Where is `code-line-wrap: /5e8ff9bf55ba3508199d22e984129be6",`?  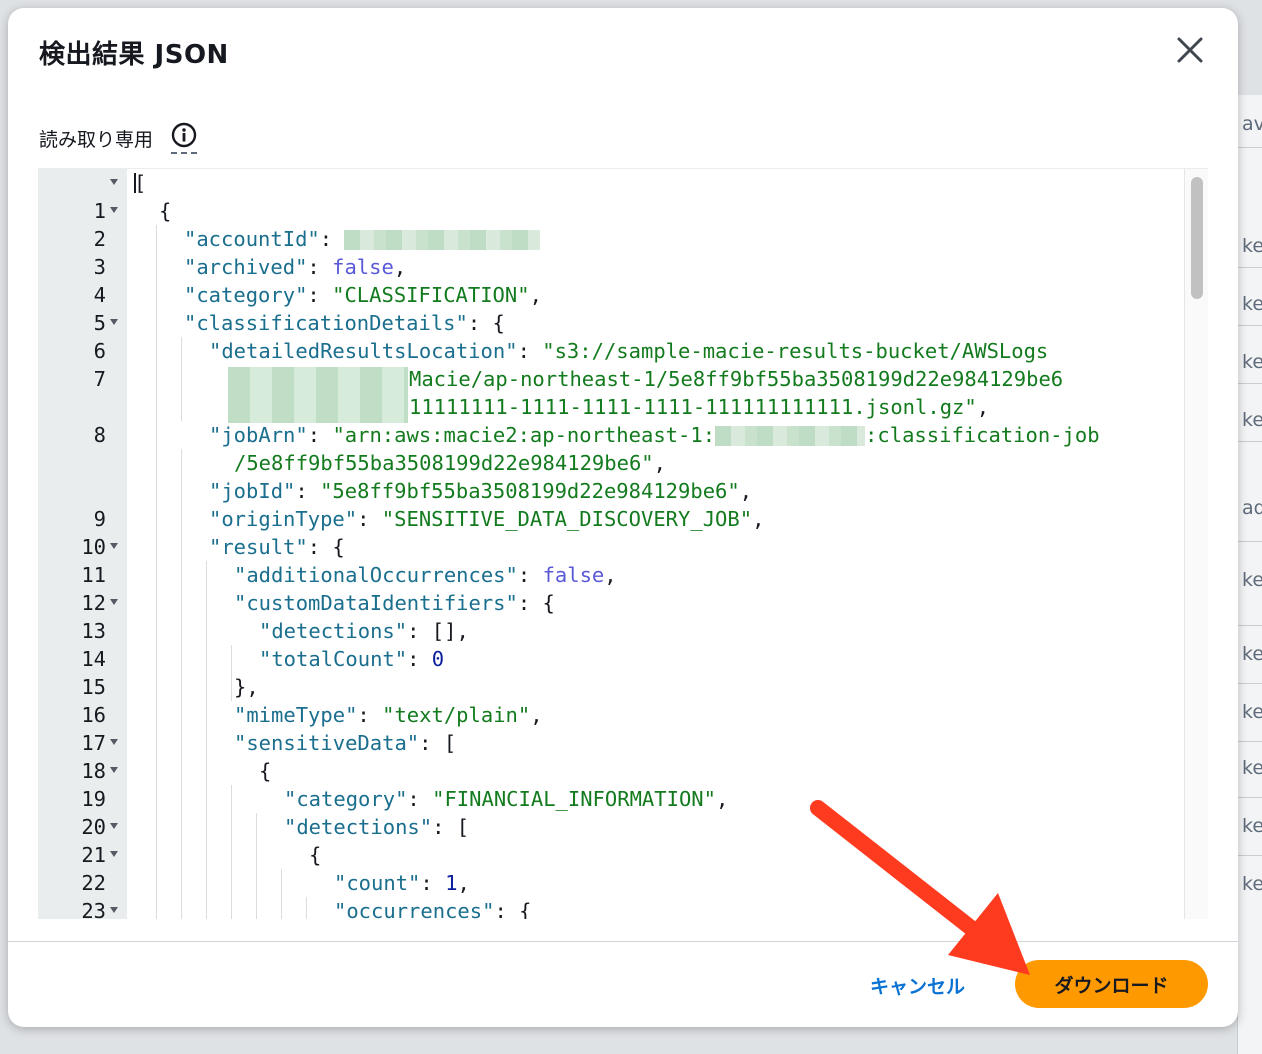
code-line-wrap: /5e8ff9bf55ba3508199d22e984129be6", is located at coordinates (450, 463).